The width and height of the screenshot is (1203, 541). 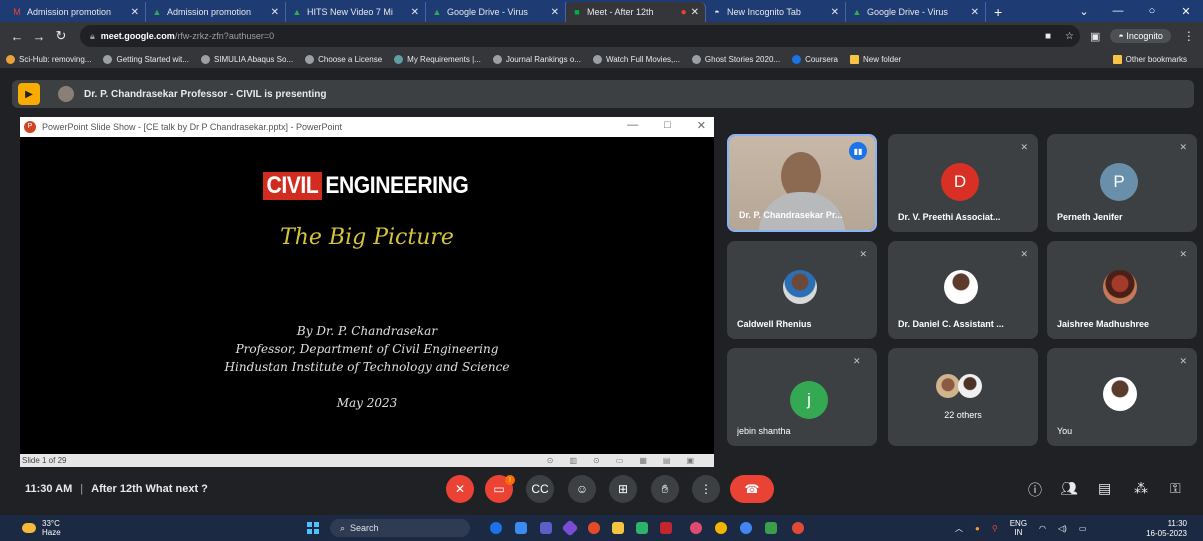 I want to click on browser-tab: M Admission promotion ✕, so click(x=76, y=12).